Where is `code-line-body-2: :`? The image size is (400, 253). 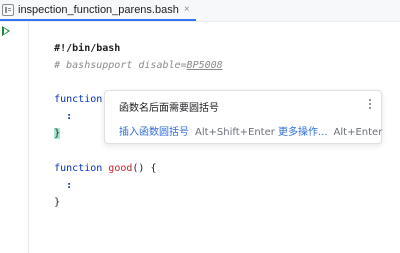 code-line-body-2: : is located at coordinates (51, 176).